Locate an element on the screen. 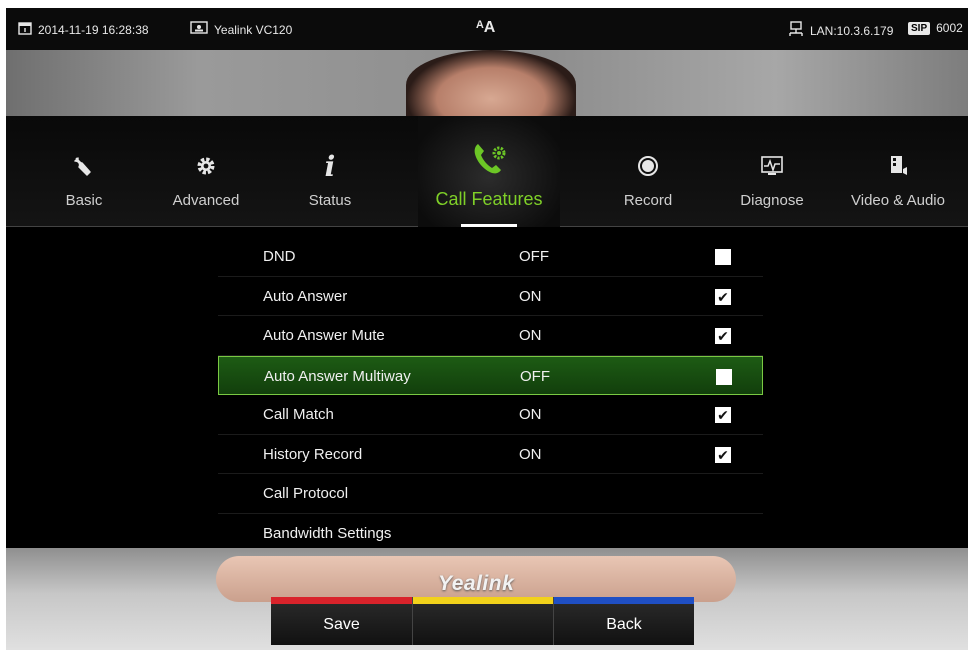  yellow-softkey is located at coordinates (482, 621).